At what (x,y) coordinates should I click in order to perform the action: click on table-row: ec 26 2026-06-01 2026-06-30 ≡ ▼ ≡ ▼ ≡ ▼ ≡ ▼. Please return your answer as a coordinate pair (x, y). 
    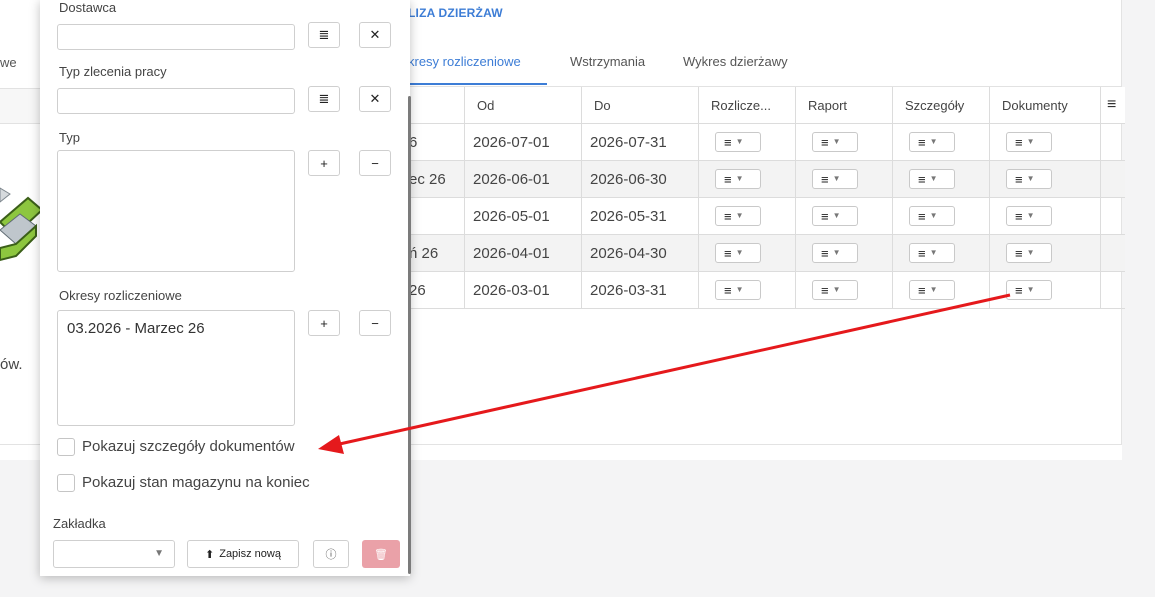
    Looking at the image, I should click on (762, 179).